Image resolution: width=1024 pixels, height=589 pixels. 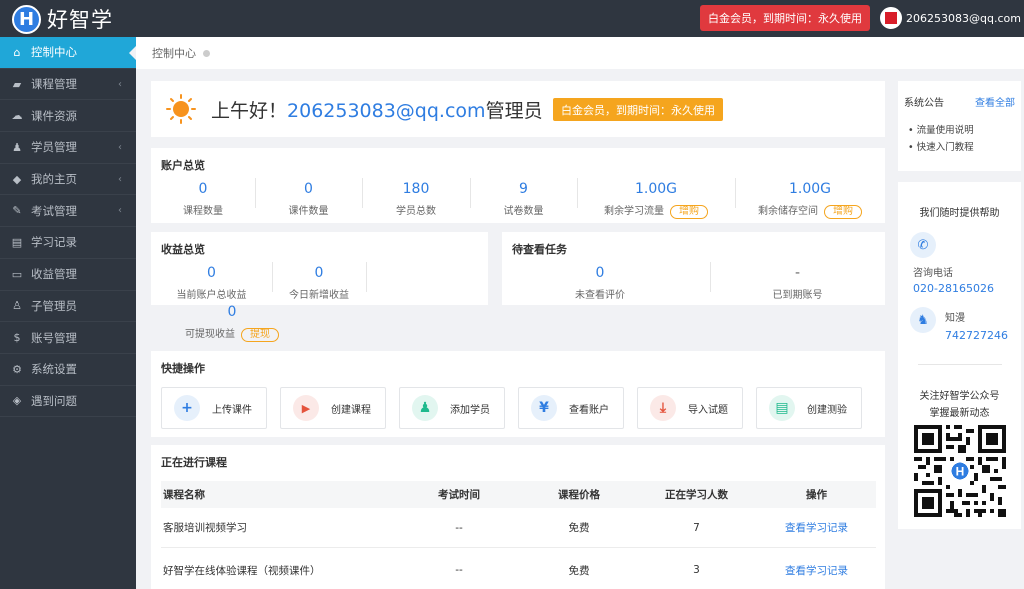 I want to click on table-header: 课程名称 考试时间 课程价格 正在学习人数 操作, so click(x=518, y=494).